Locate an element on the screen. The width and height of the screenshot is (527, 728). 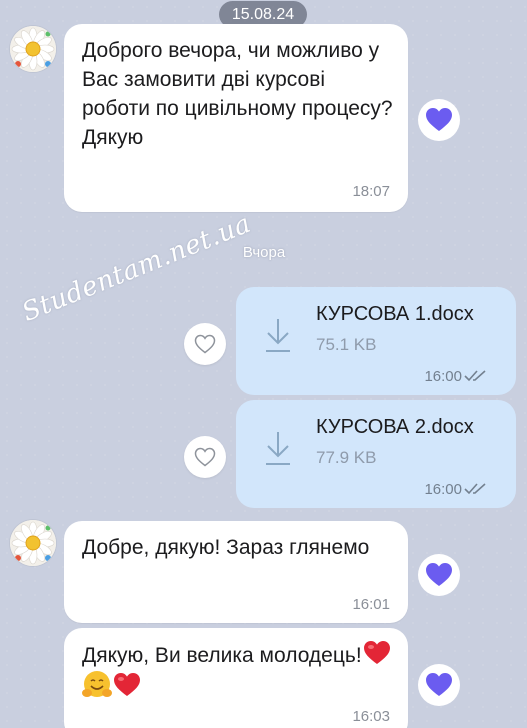
file-message-bubble: КУРСОВА 2.docx 77.9 KB 16:00 is located at coordinates (376, 454).